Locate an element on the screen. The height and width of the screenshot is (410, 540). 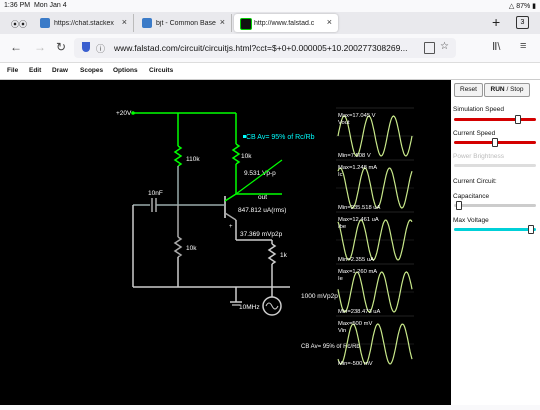
run-stop-button: RUN / Stop is located at coordinates (507, 90).